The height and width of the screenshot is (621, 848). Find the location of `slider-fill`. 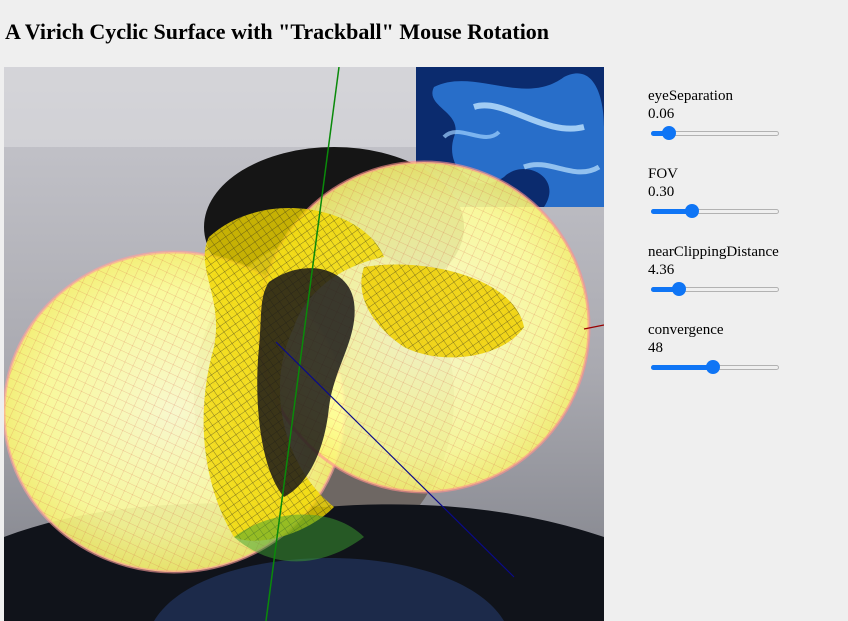

slider-fill is located at coordinates (682, 367).